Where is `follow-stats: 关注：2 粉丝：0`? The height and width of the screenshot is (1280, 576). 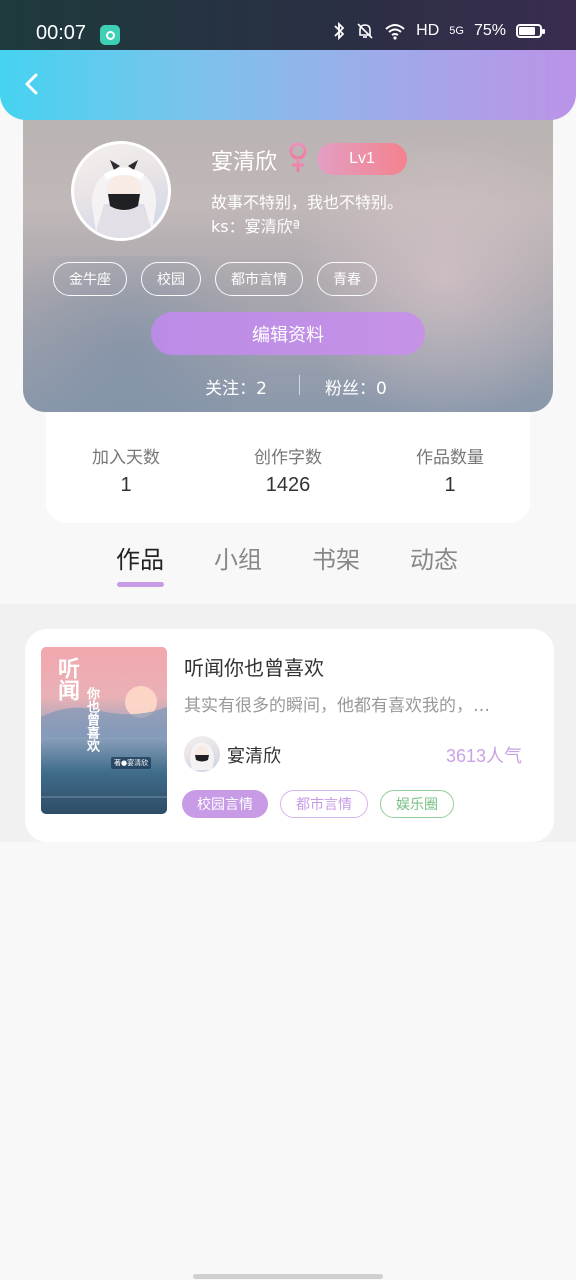
follow-stats: 关注：2 粉丝：0 is located at coordinates (288, 385).